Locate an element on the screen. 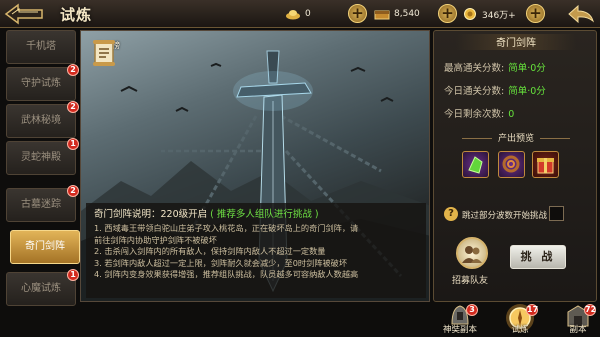  recruit-teammates-button is located at coordinates (472, 253).